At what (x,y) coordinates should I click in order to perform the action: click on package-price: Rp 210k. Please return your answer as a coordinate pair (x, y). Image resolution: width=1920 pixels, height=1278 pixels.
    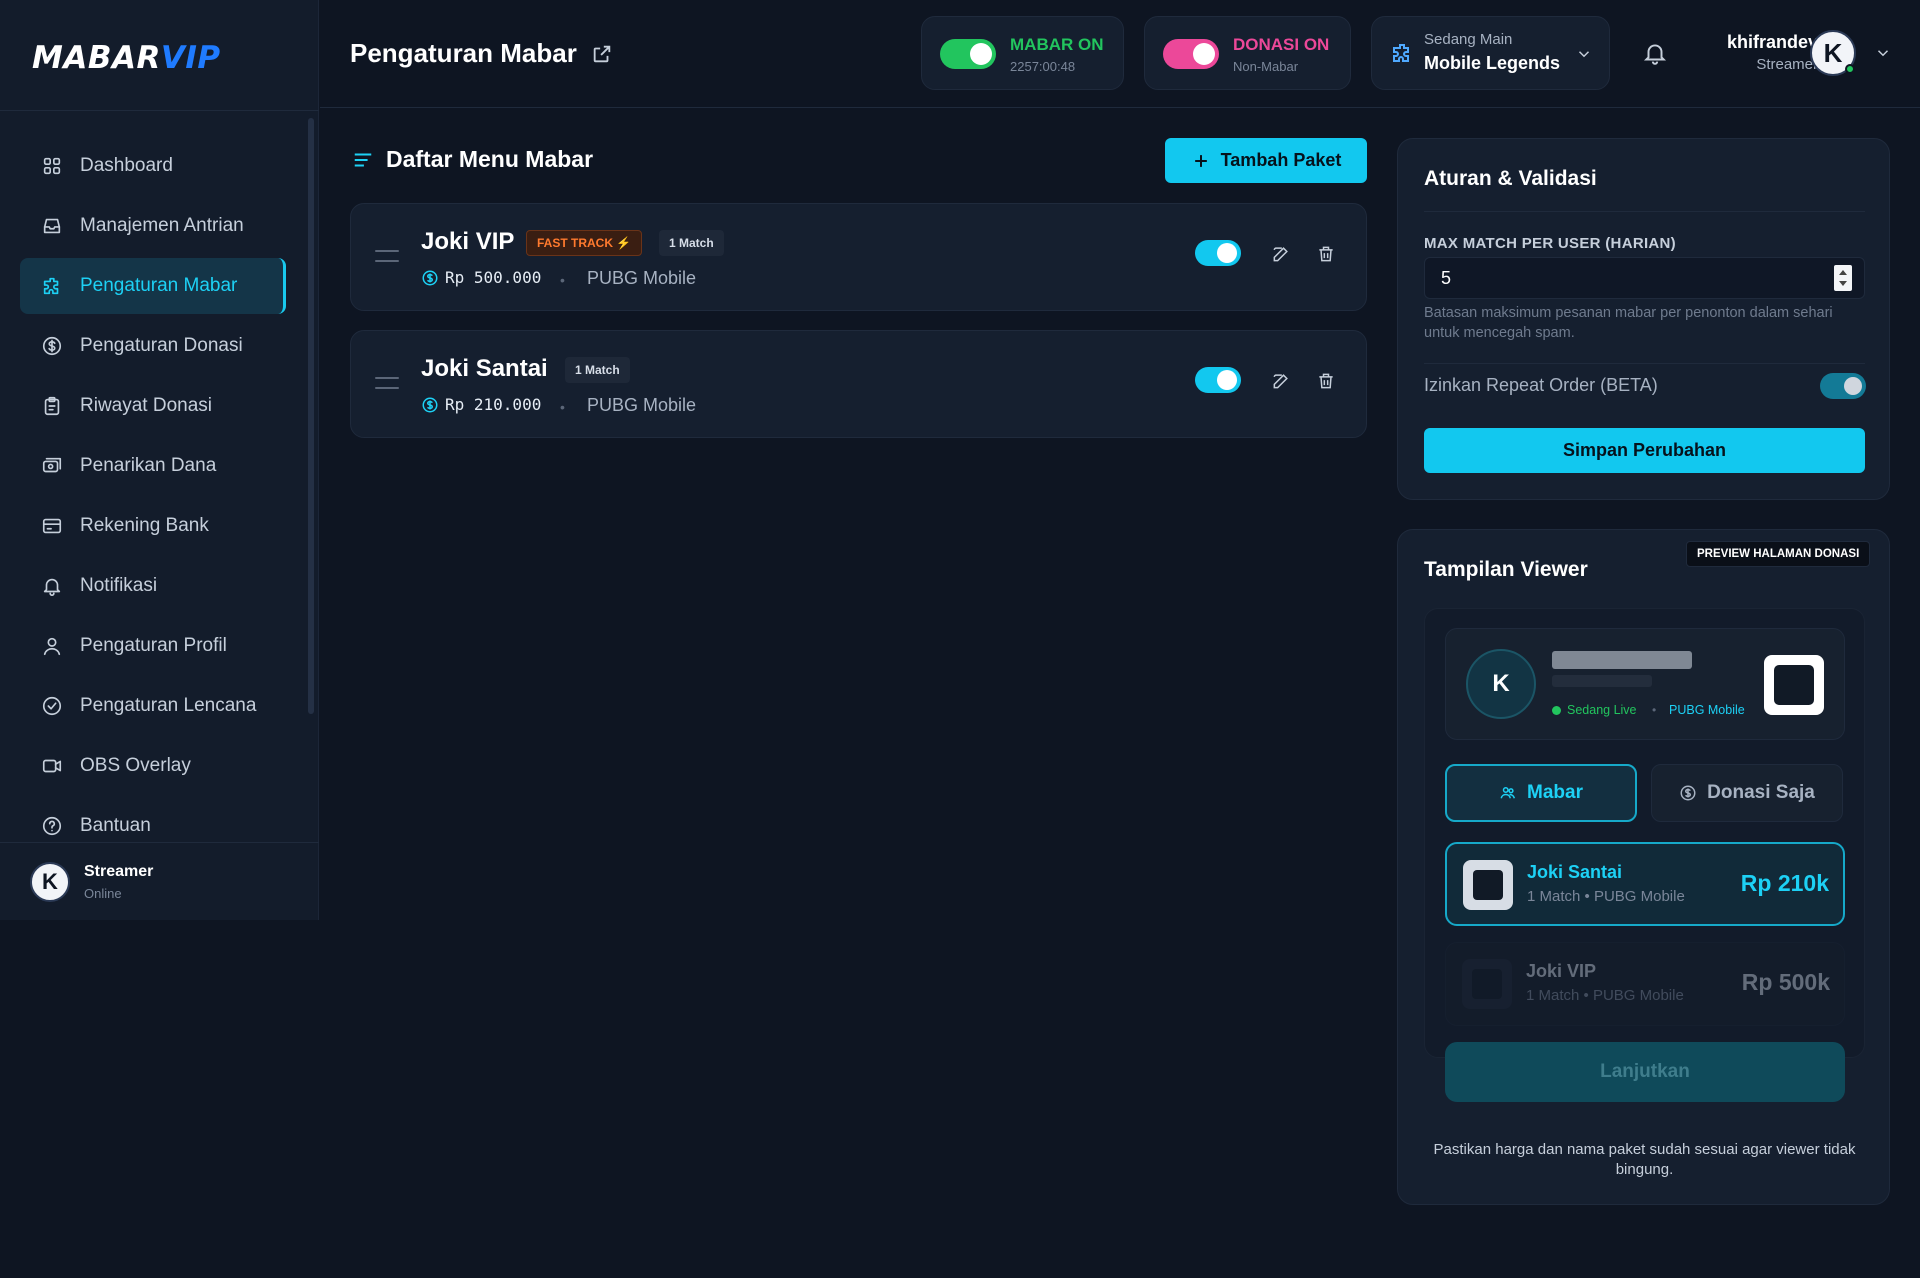
    Looking at the image, I should click on (1784, 883).